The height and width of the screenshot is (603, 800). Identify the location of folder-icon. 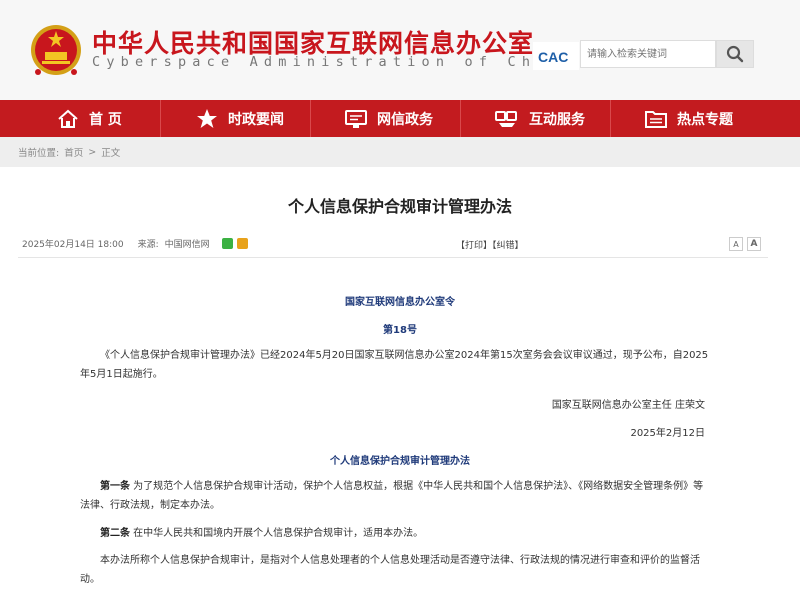
(656, 119).